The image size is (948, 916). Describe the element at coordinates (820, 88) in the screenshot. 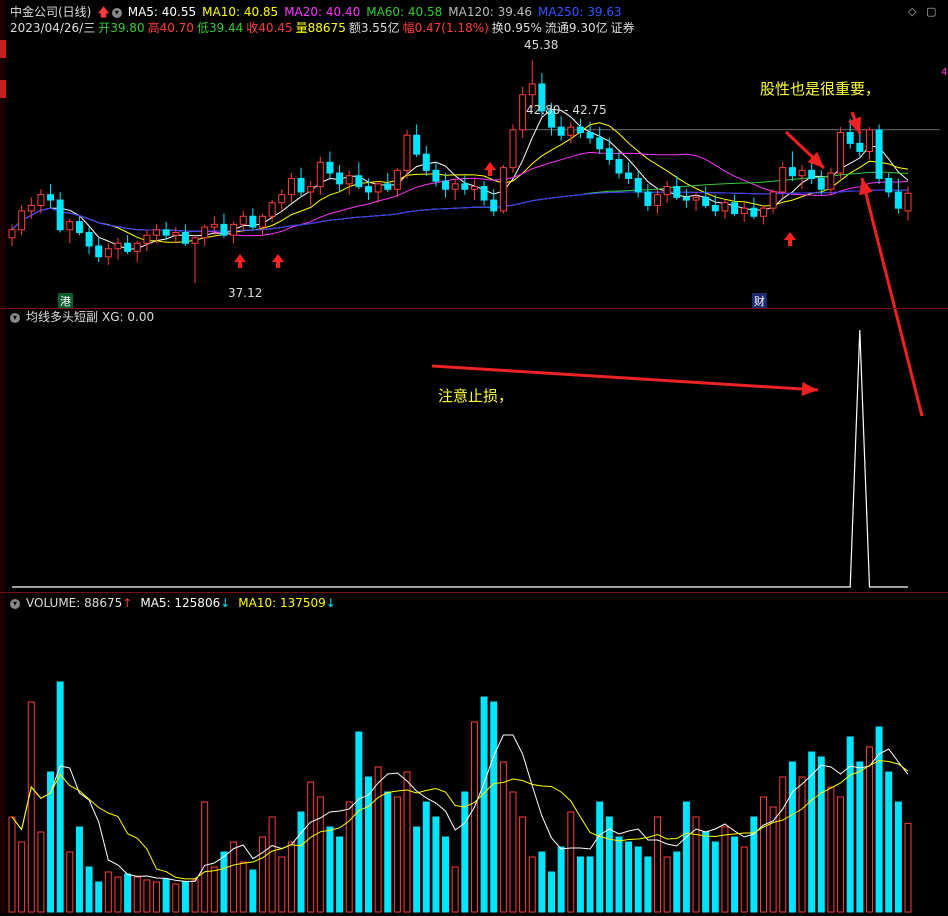

I see `annotation-stock-character: 股性也是很重要，` at that location.